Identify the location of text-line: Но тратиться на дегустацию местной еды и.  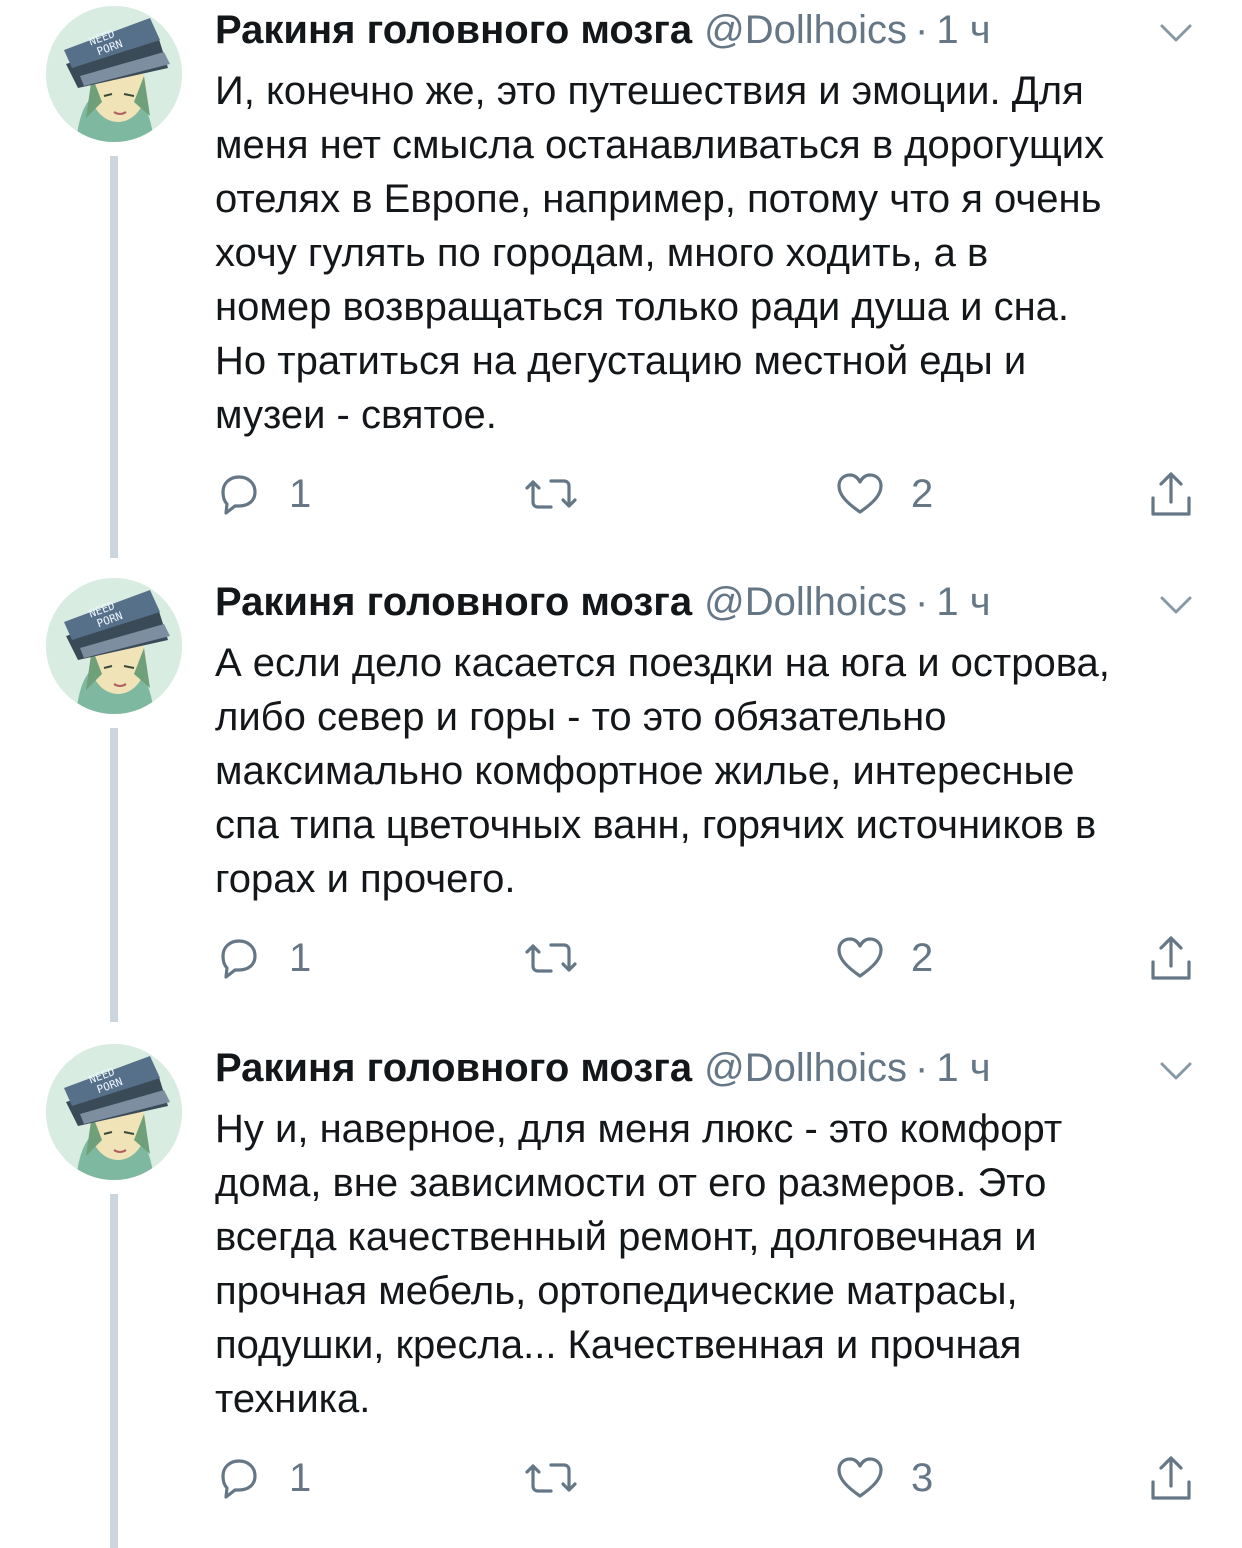
(621, 361).